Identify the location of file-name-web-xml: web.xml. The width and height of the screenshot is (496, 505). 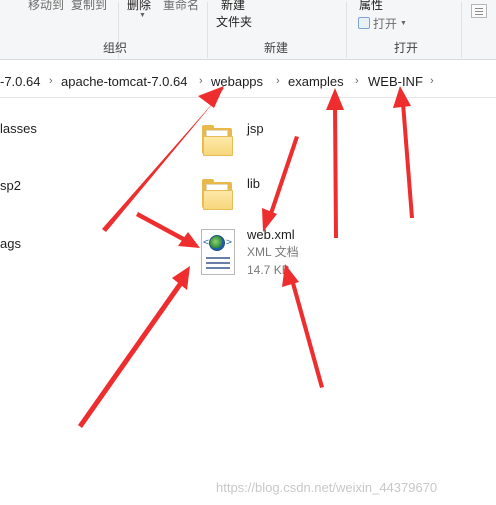
(271, 234).